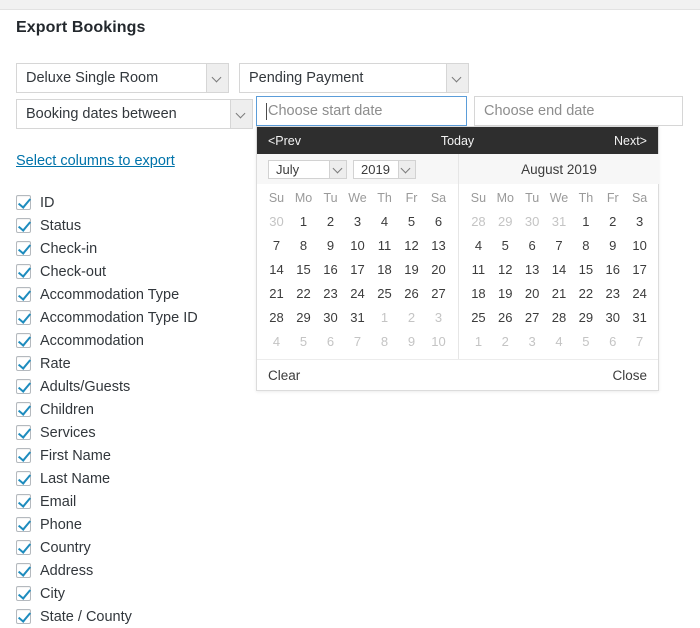 This screenshot has width=700, height=628. What do you see at coordinates (131, 271) in the screenshot?
I see `column-checkbox-row: Check-out` at bounding box center [131, 271].